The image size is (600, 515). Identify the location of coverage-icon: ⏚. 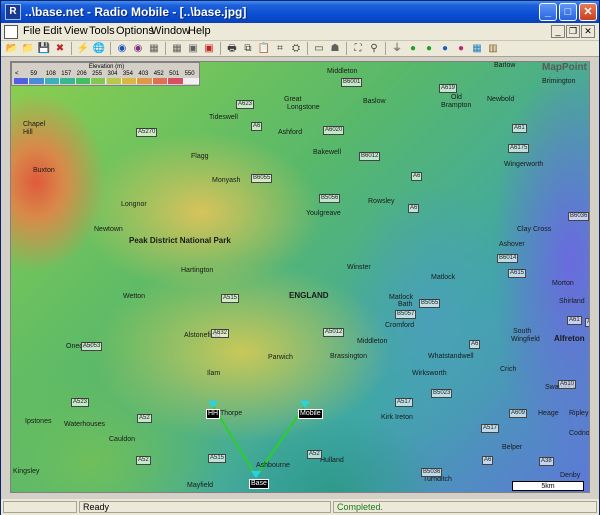
(397, 48).